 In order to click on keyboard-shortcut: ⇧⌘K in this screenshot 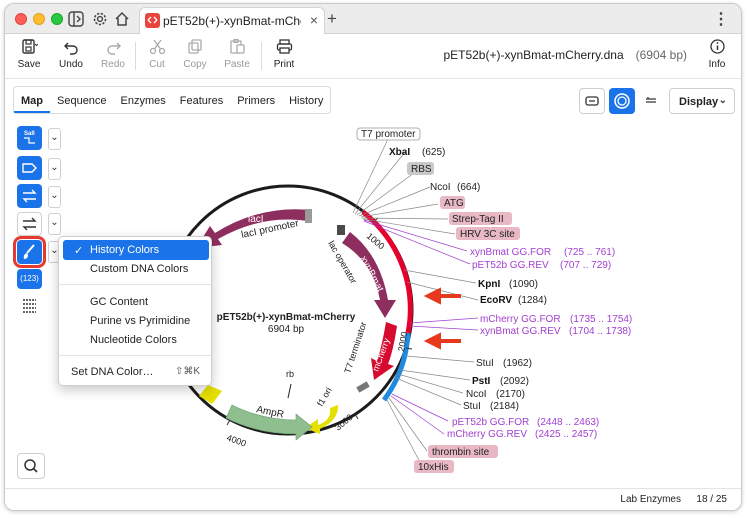, I will do `click(187, 371)`.